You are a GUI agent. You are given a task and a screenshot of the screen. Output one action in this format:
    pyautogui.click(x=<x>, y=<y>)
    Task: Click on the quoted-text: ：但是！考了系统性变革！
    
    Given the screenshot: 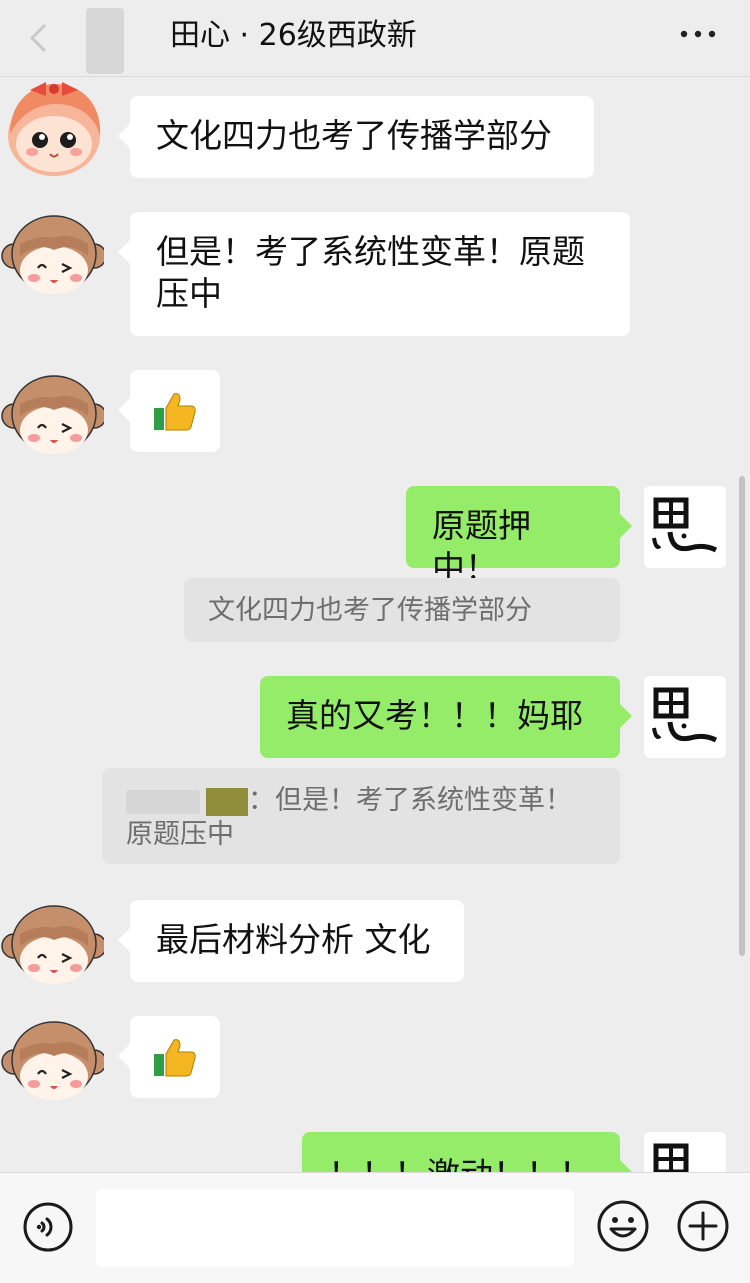 What is the action you would take?
    pyautogui.click(x=410, y=800)
    